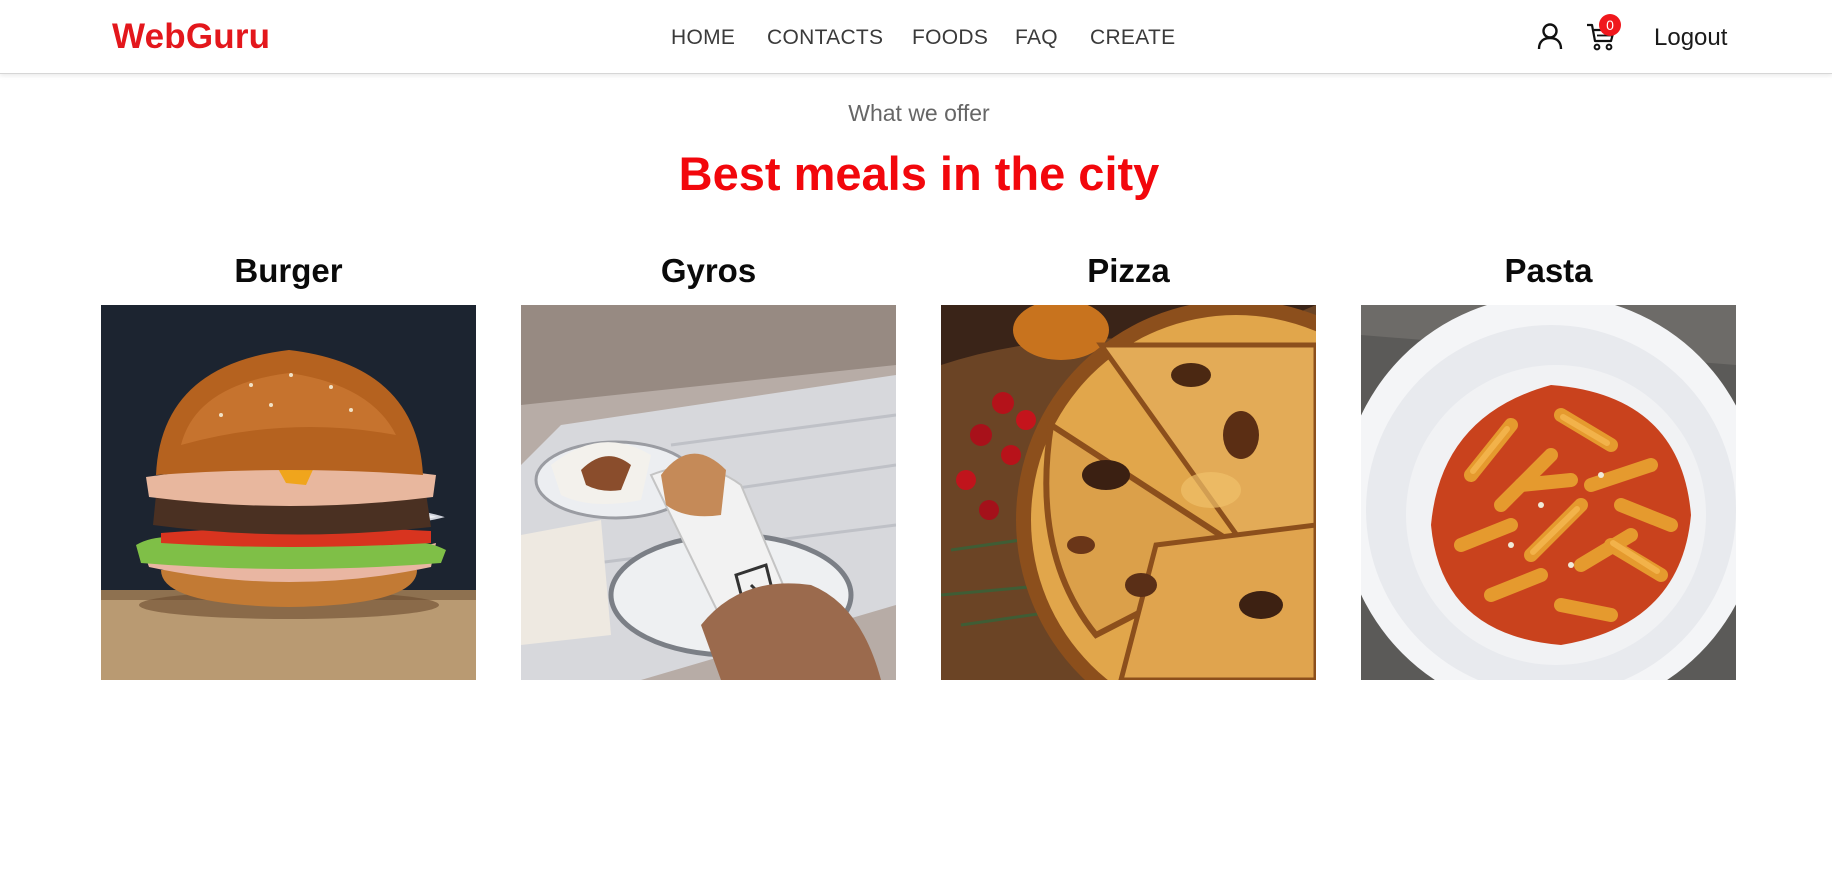 The image size is (1832, 892). I want to click on food-card-burger: Burger, so click(288, 464).